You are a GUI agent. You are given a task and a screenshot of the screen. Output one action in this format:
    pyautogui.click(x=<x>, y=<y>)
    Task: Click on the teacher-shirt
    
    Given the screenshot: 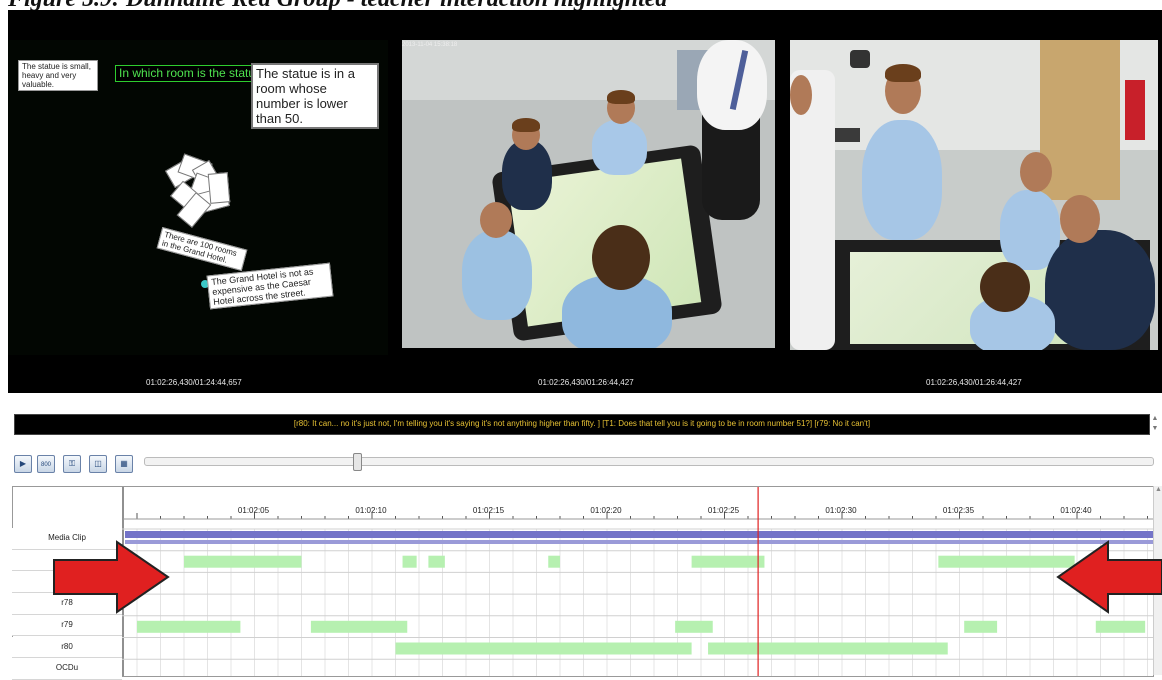 What is the action you would take?
    pyautogui.click(x=732, y=85)
    